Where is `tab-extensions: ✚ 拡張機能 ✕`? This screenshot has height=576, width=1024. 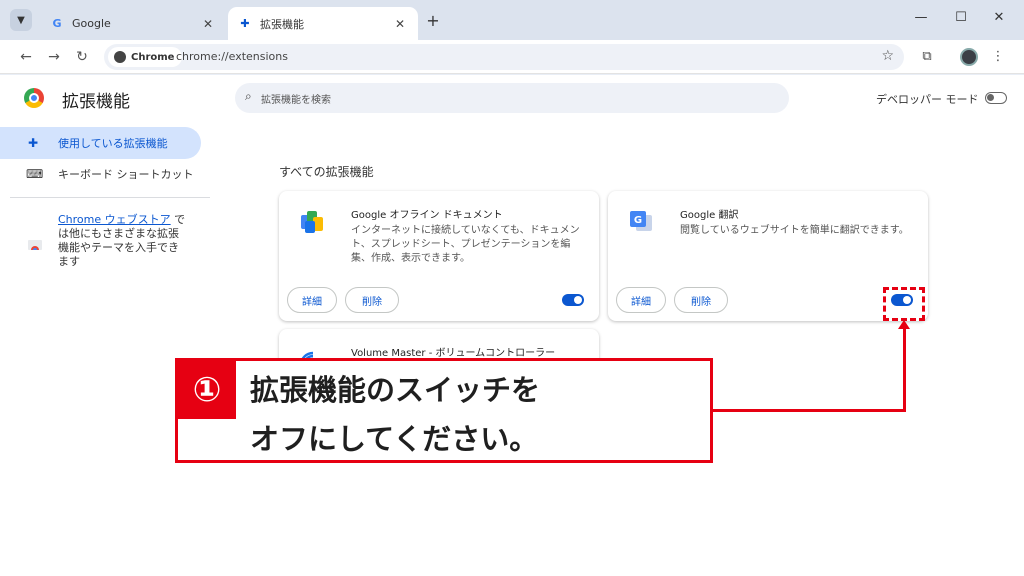
tab-extensions: ✚ 拡張機能 ✕ is located at coordinates (323, 23).